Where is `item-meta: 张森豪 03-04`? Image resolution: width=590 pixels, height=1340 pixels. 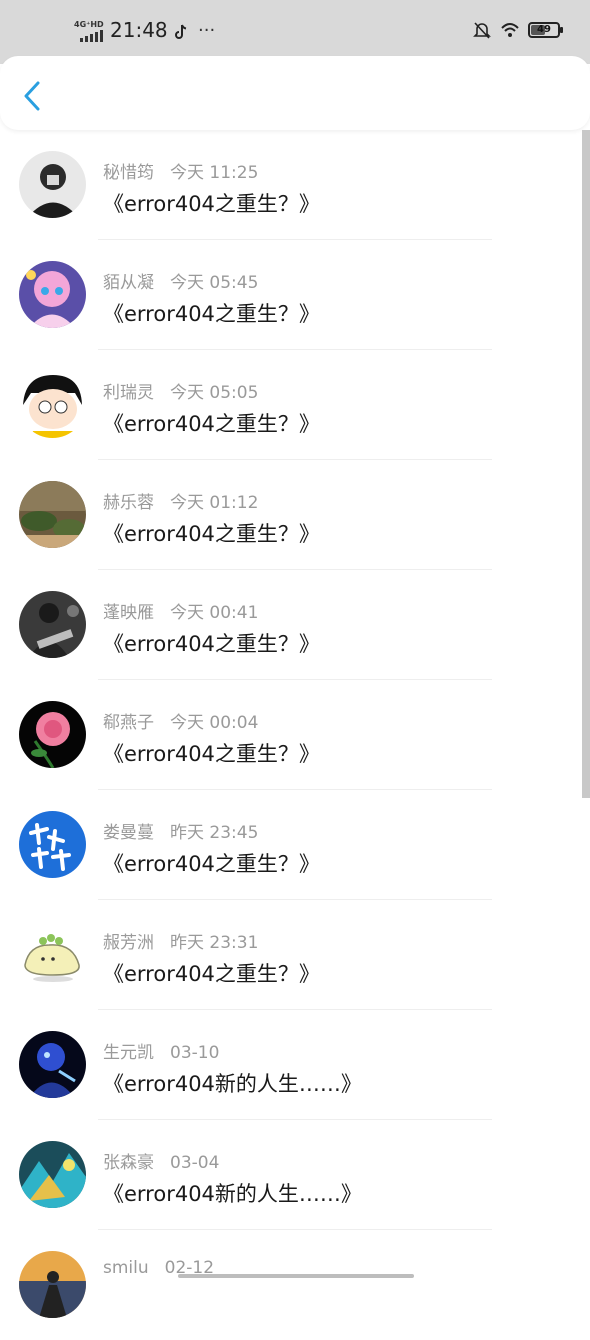
item-meta: 张森豪 03-04 is located at coordinates (161, 1160).